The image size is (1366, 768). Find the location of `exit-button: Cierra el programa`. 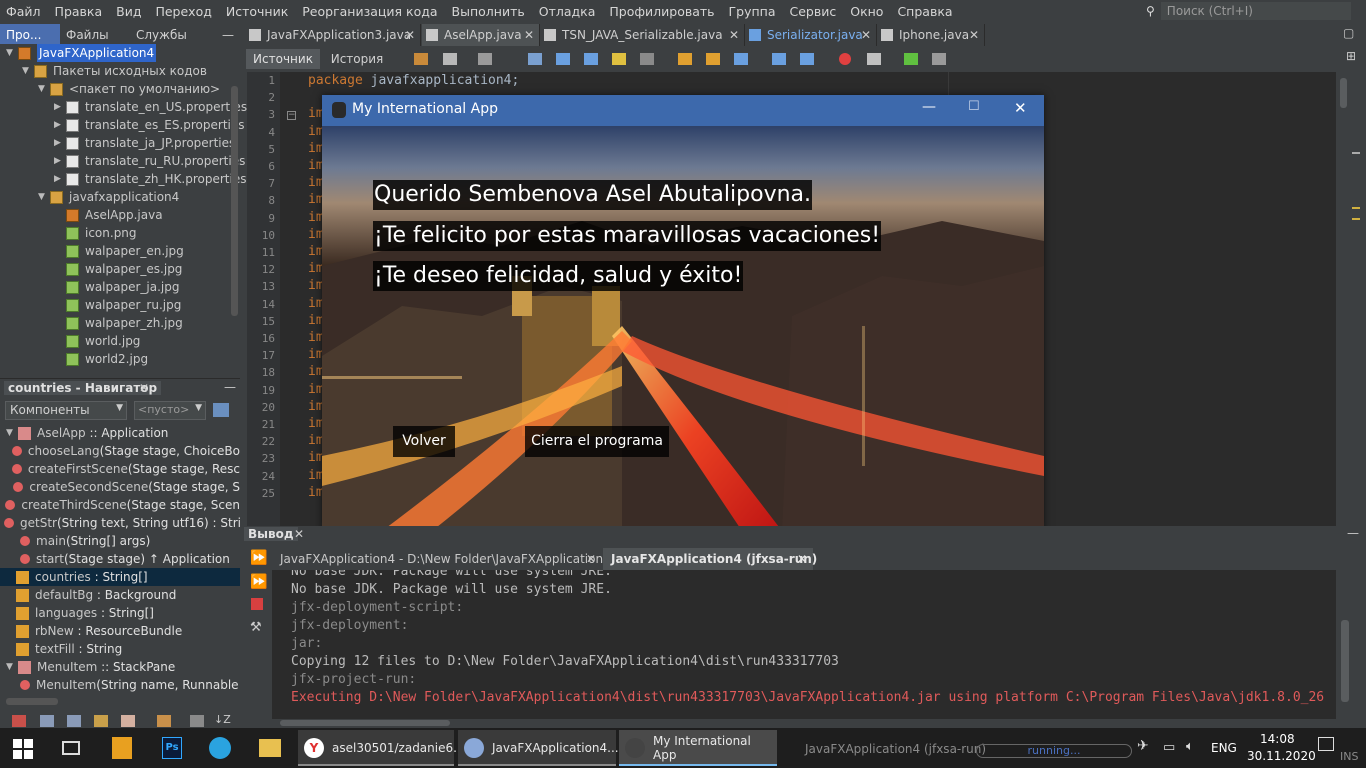

exit-button: Cierra el programa is located at coordinates (597, 441).